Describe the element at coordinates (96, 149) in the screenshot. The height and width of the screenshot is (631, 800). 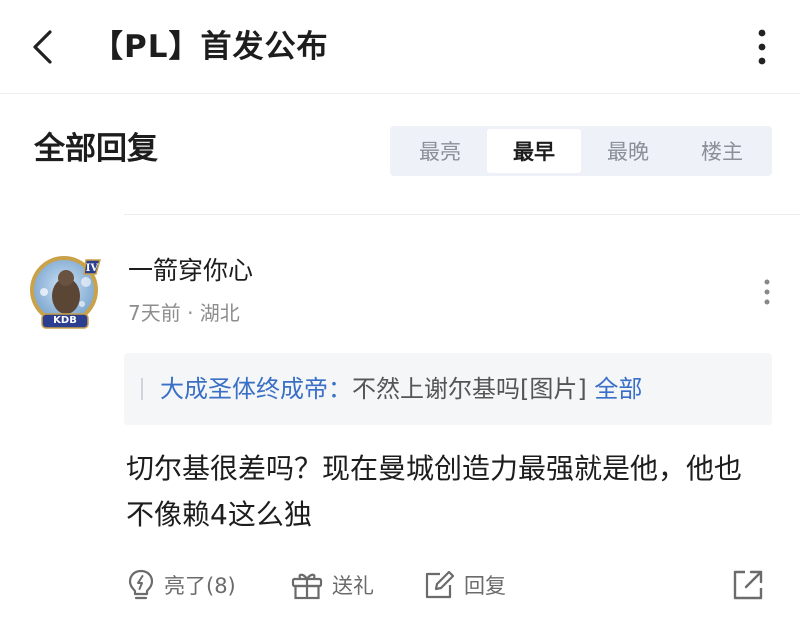
I see `section-title: 全部回复` at that location.